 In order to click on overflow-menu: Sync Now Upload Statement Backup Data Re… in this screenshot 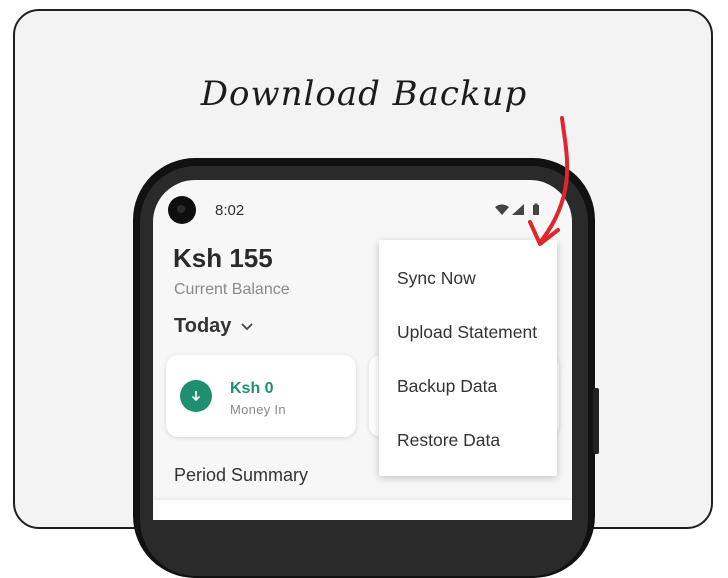, I will do `click(468, 358)`.